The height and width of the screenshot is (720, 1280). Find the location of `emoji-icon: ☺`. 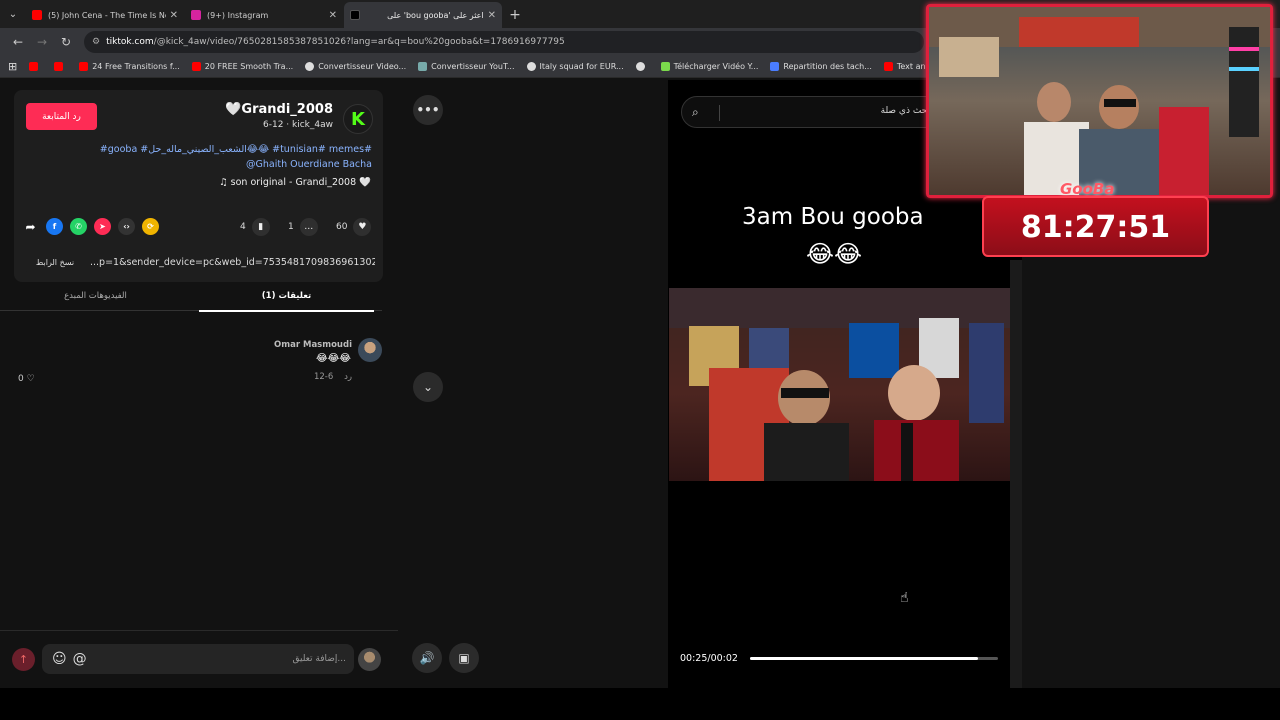

emoji-icon: ☺ is located at coordinates (59, 659).